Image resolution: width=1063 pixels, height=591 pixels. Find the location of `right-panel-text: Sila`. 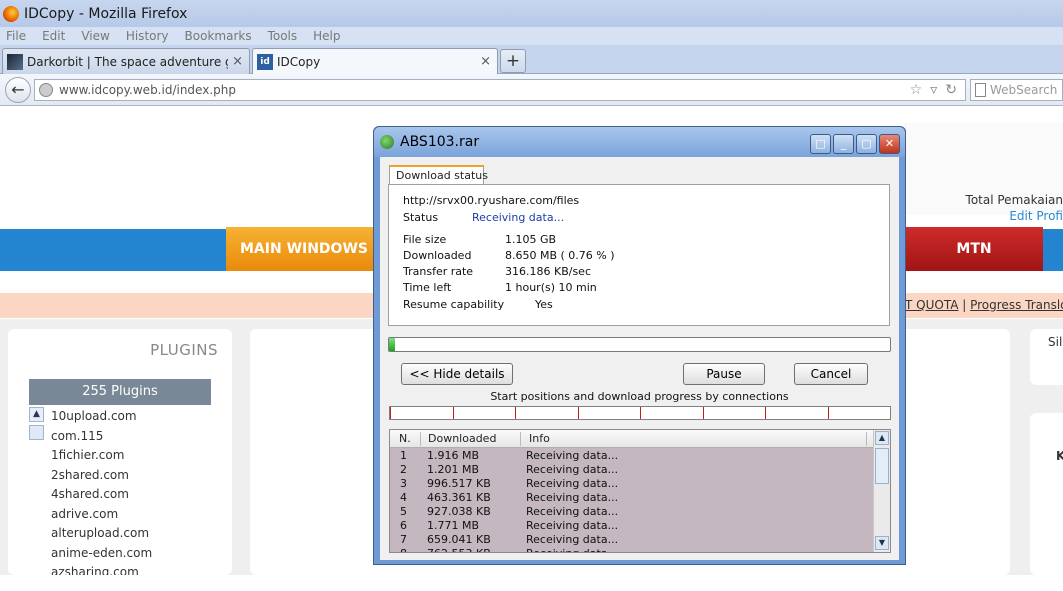

right-panel-text: Sila is located at coordinates (1055, 342).